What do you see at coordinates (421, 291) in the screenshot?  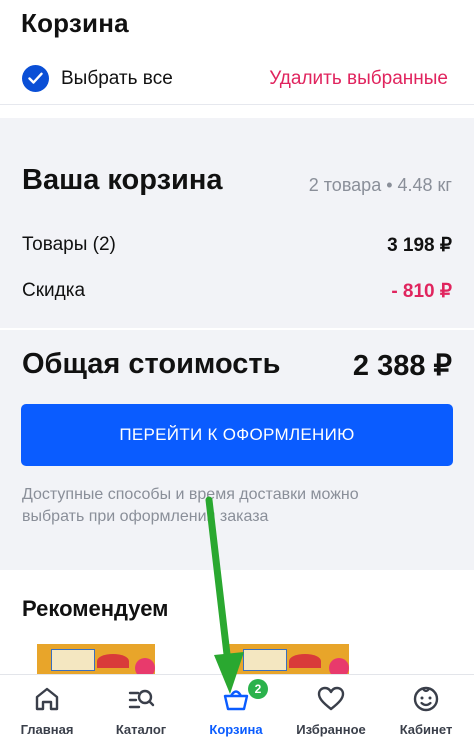 I see `discount-value: - 810 ₽` at bounding box center [421, 291].